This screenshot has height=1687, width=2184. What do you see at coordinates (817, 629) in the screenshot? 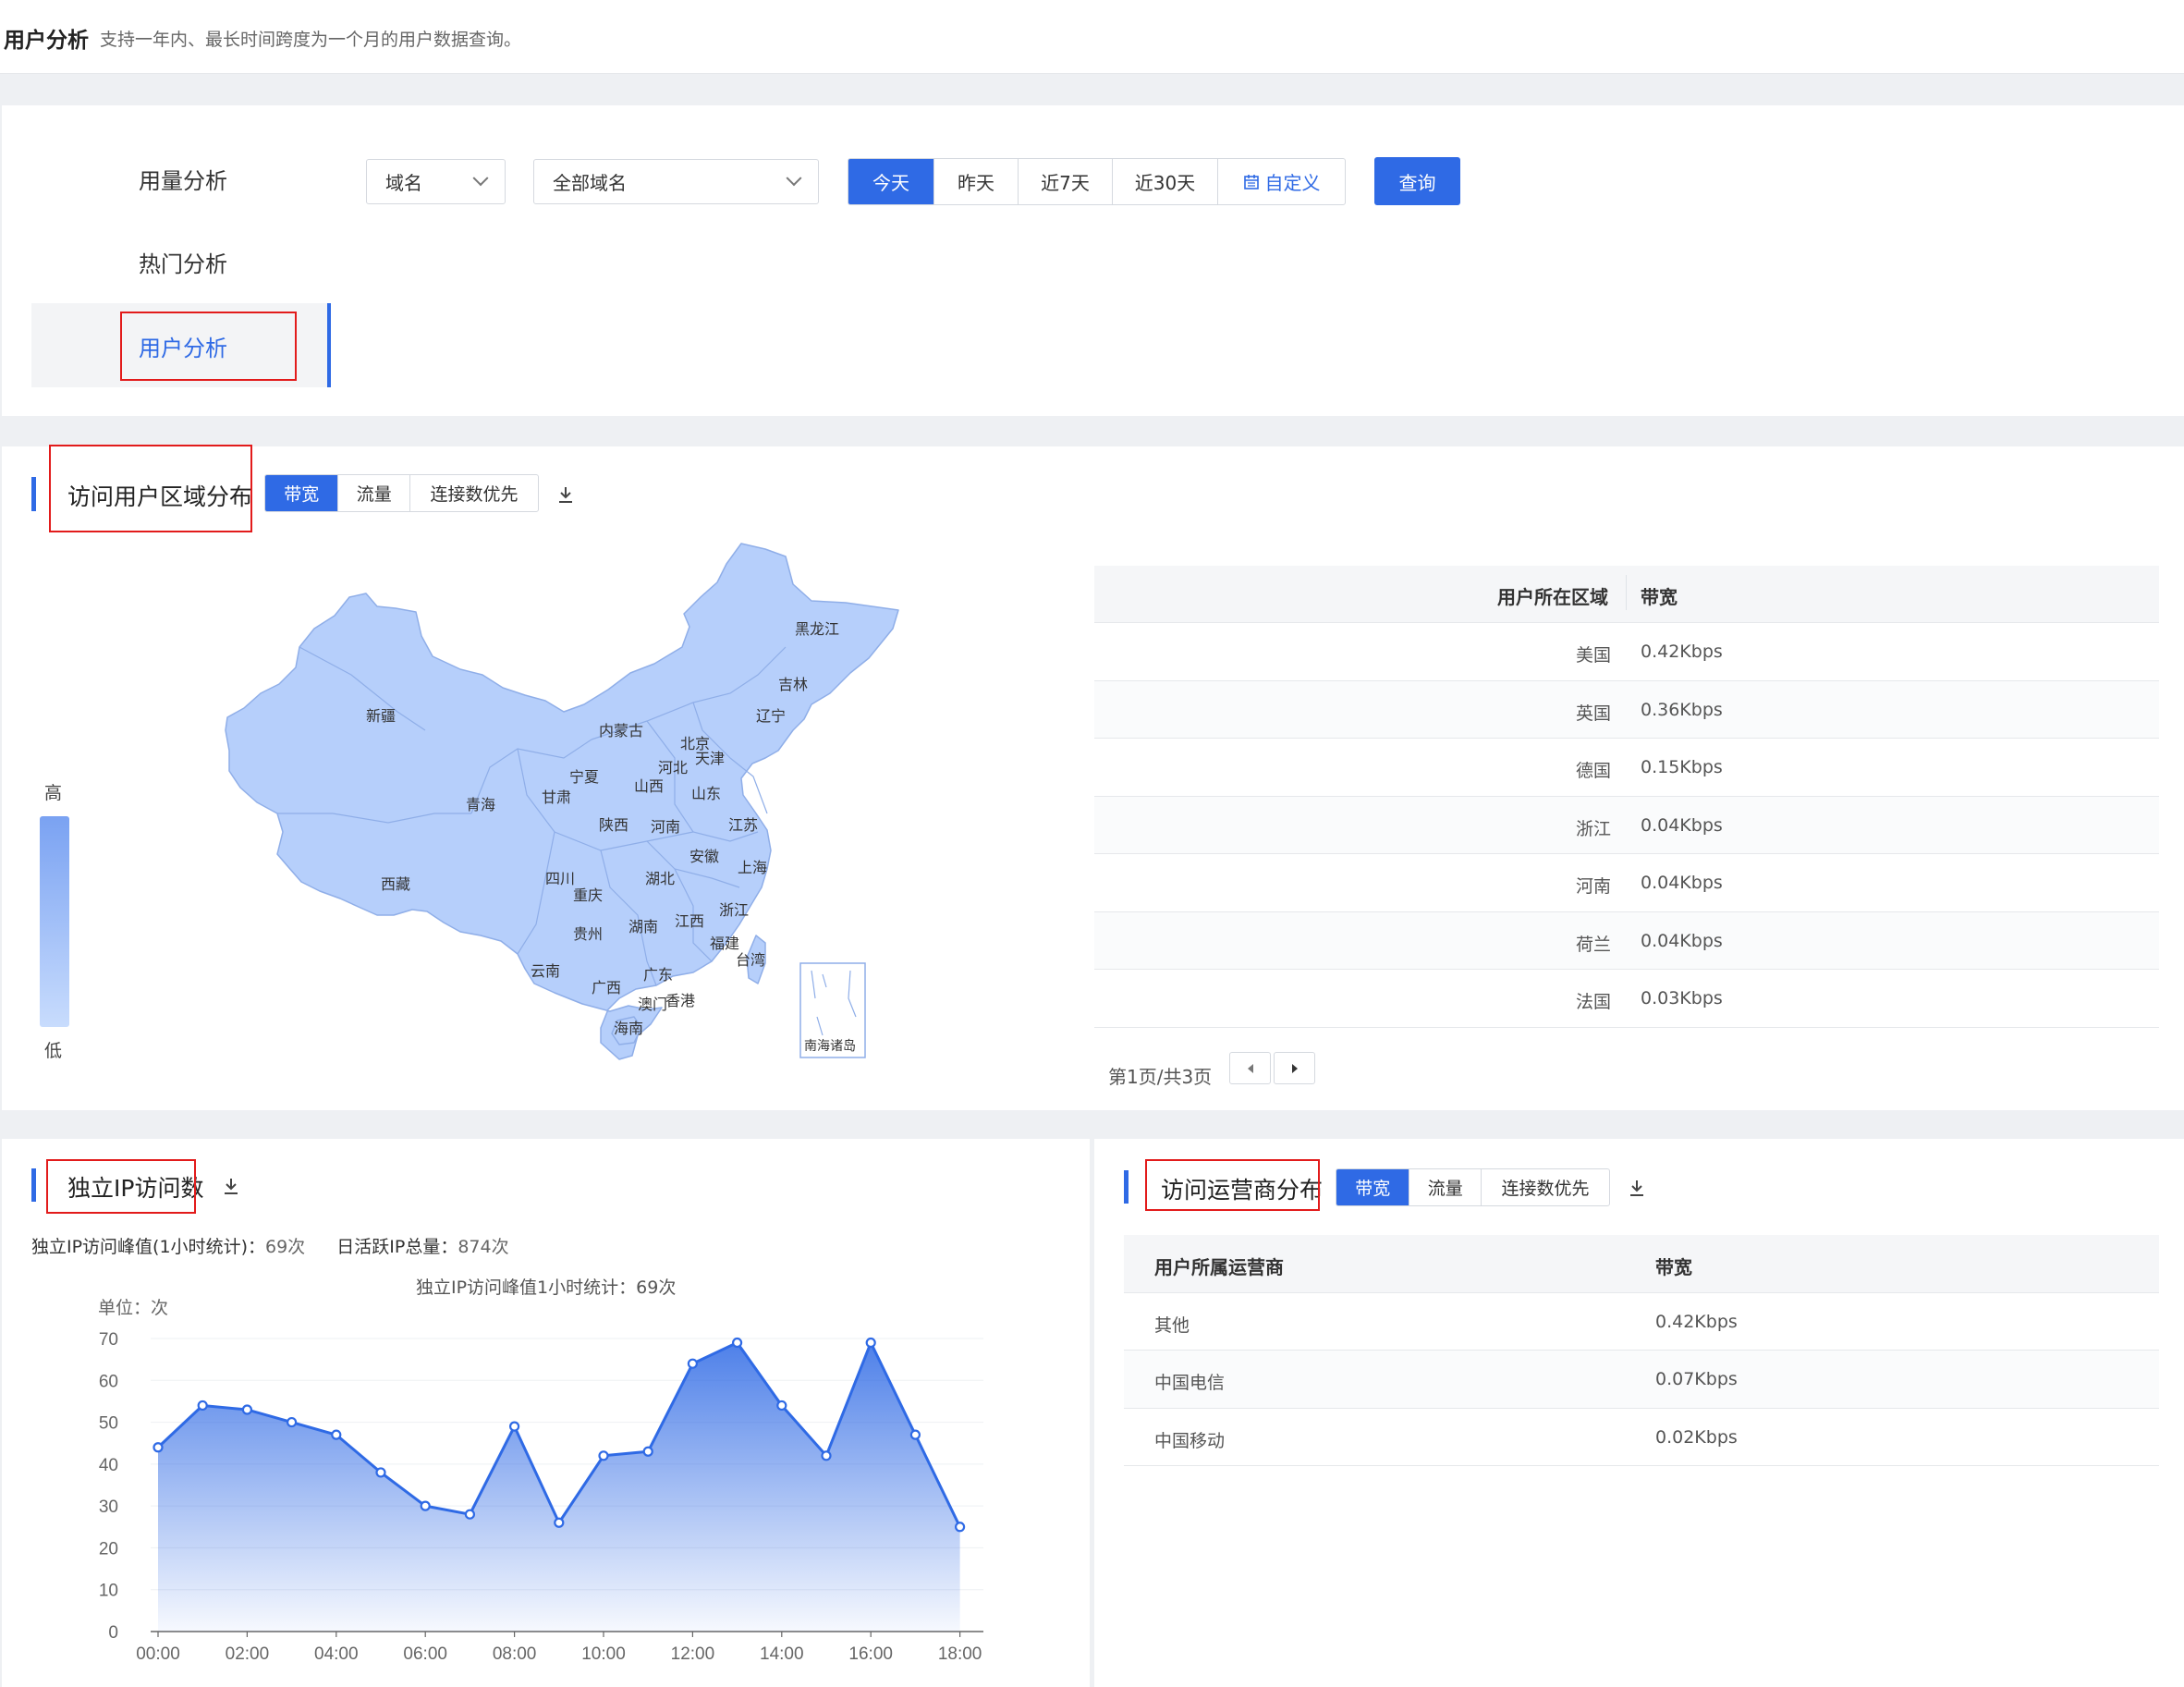
I see `map-label-heilongjiang: 黑龙江` at bounding box center [817, 629].